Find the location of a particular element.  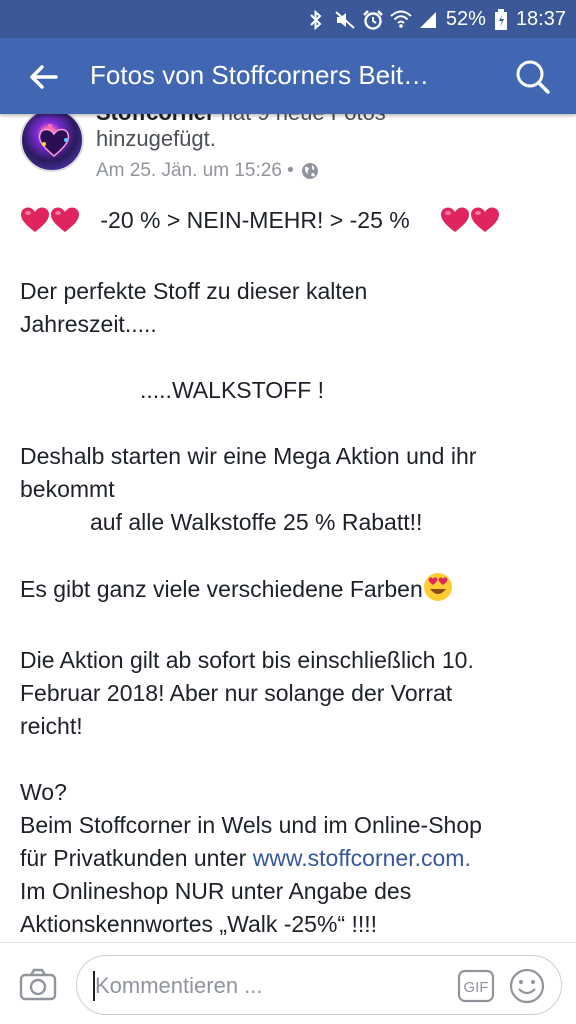

svg-text: GIF is located at coordinates (476, 987).